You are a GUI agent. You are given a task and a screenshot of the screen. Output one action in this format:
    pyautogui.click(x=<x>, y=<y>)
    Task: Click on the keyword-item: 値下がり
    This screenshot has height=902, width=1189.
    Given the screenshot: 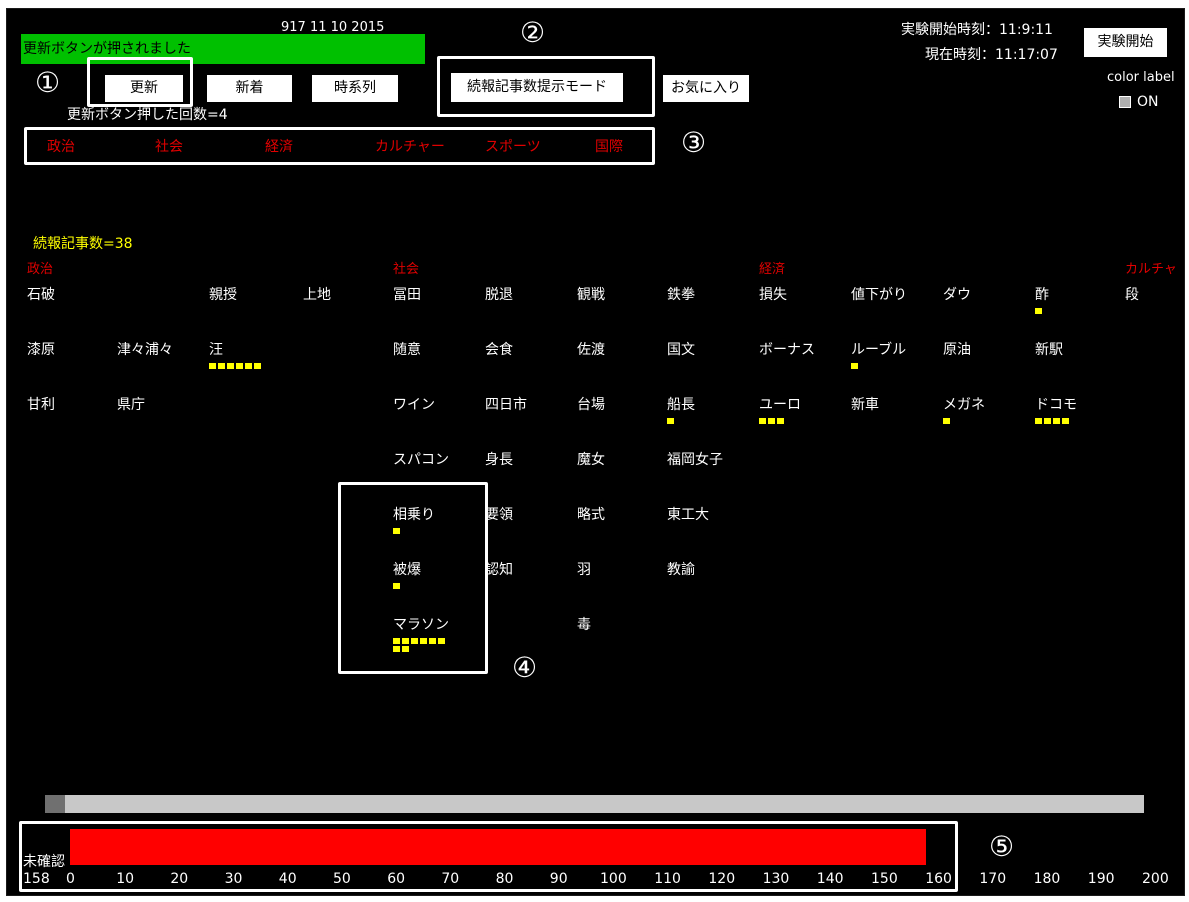 What is the action you would take?
    pyautogui.click(x=879, y=294)
    